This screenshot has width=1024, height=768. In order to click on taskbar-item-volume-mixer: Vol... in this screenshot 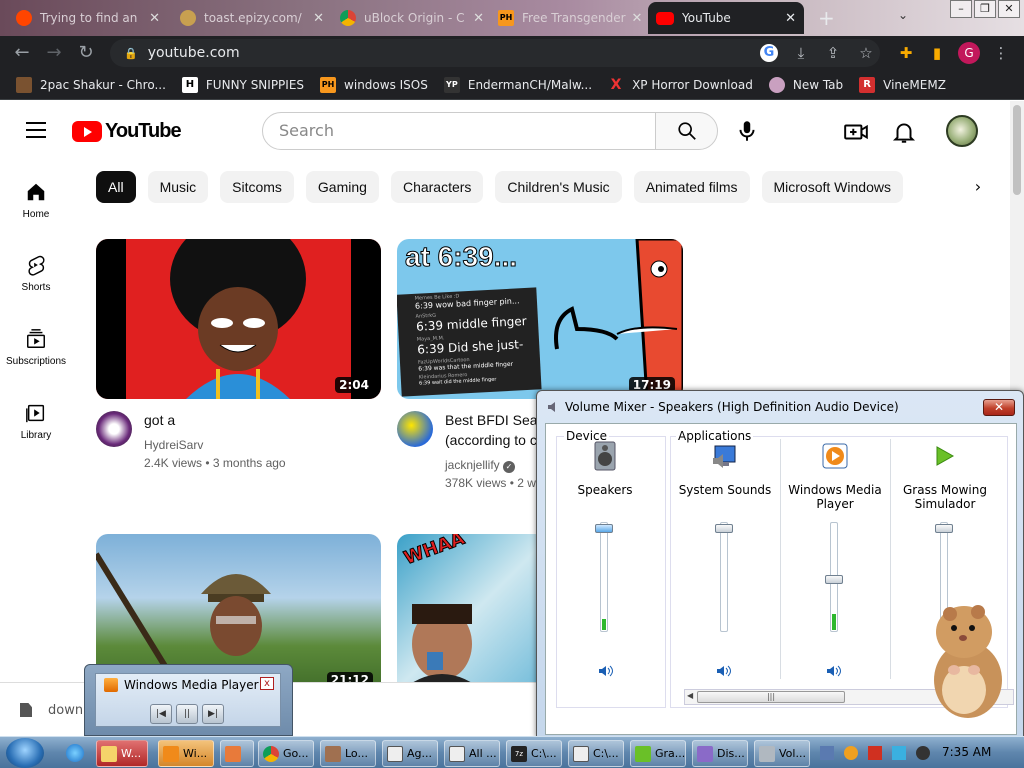, I will do `click(782, 753)`.